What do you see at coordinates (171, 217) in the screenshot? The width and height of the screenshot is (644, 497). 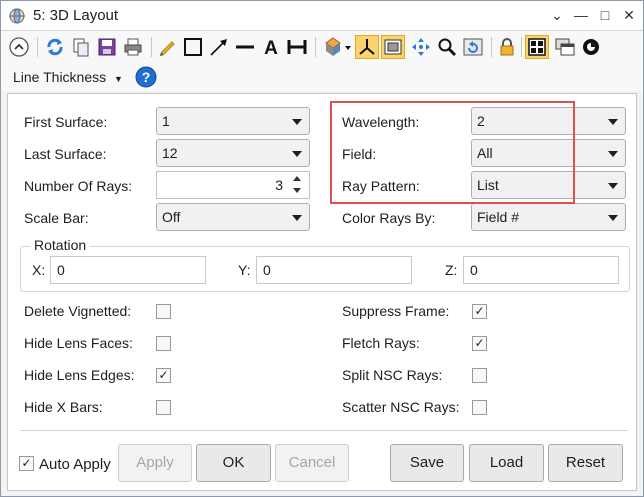 I see `scale-bar-value: Off` at bounding box center [171, 217].